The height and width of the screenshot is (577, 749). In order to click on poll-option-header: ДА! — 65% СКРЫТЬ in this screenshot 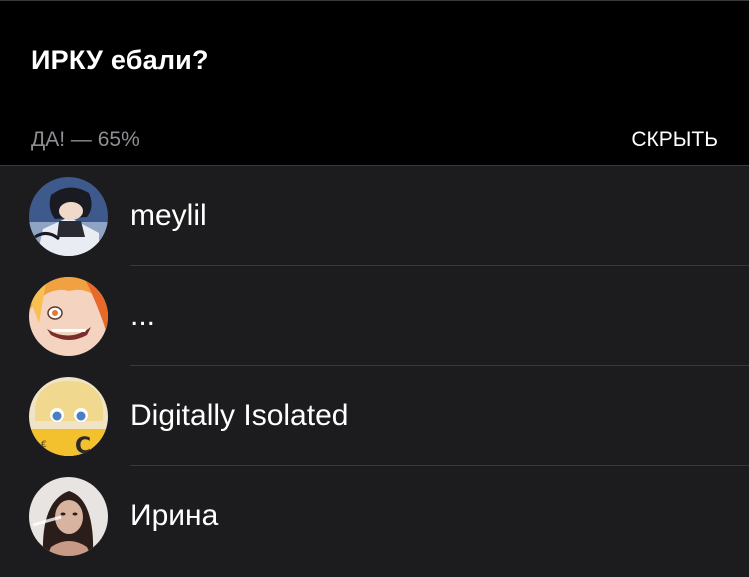, I will do `click(374, 137)`.